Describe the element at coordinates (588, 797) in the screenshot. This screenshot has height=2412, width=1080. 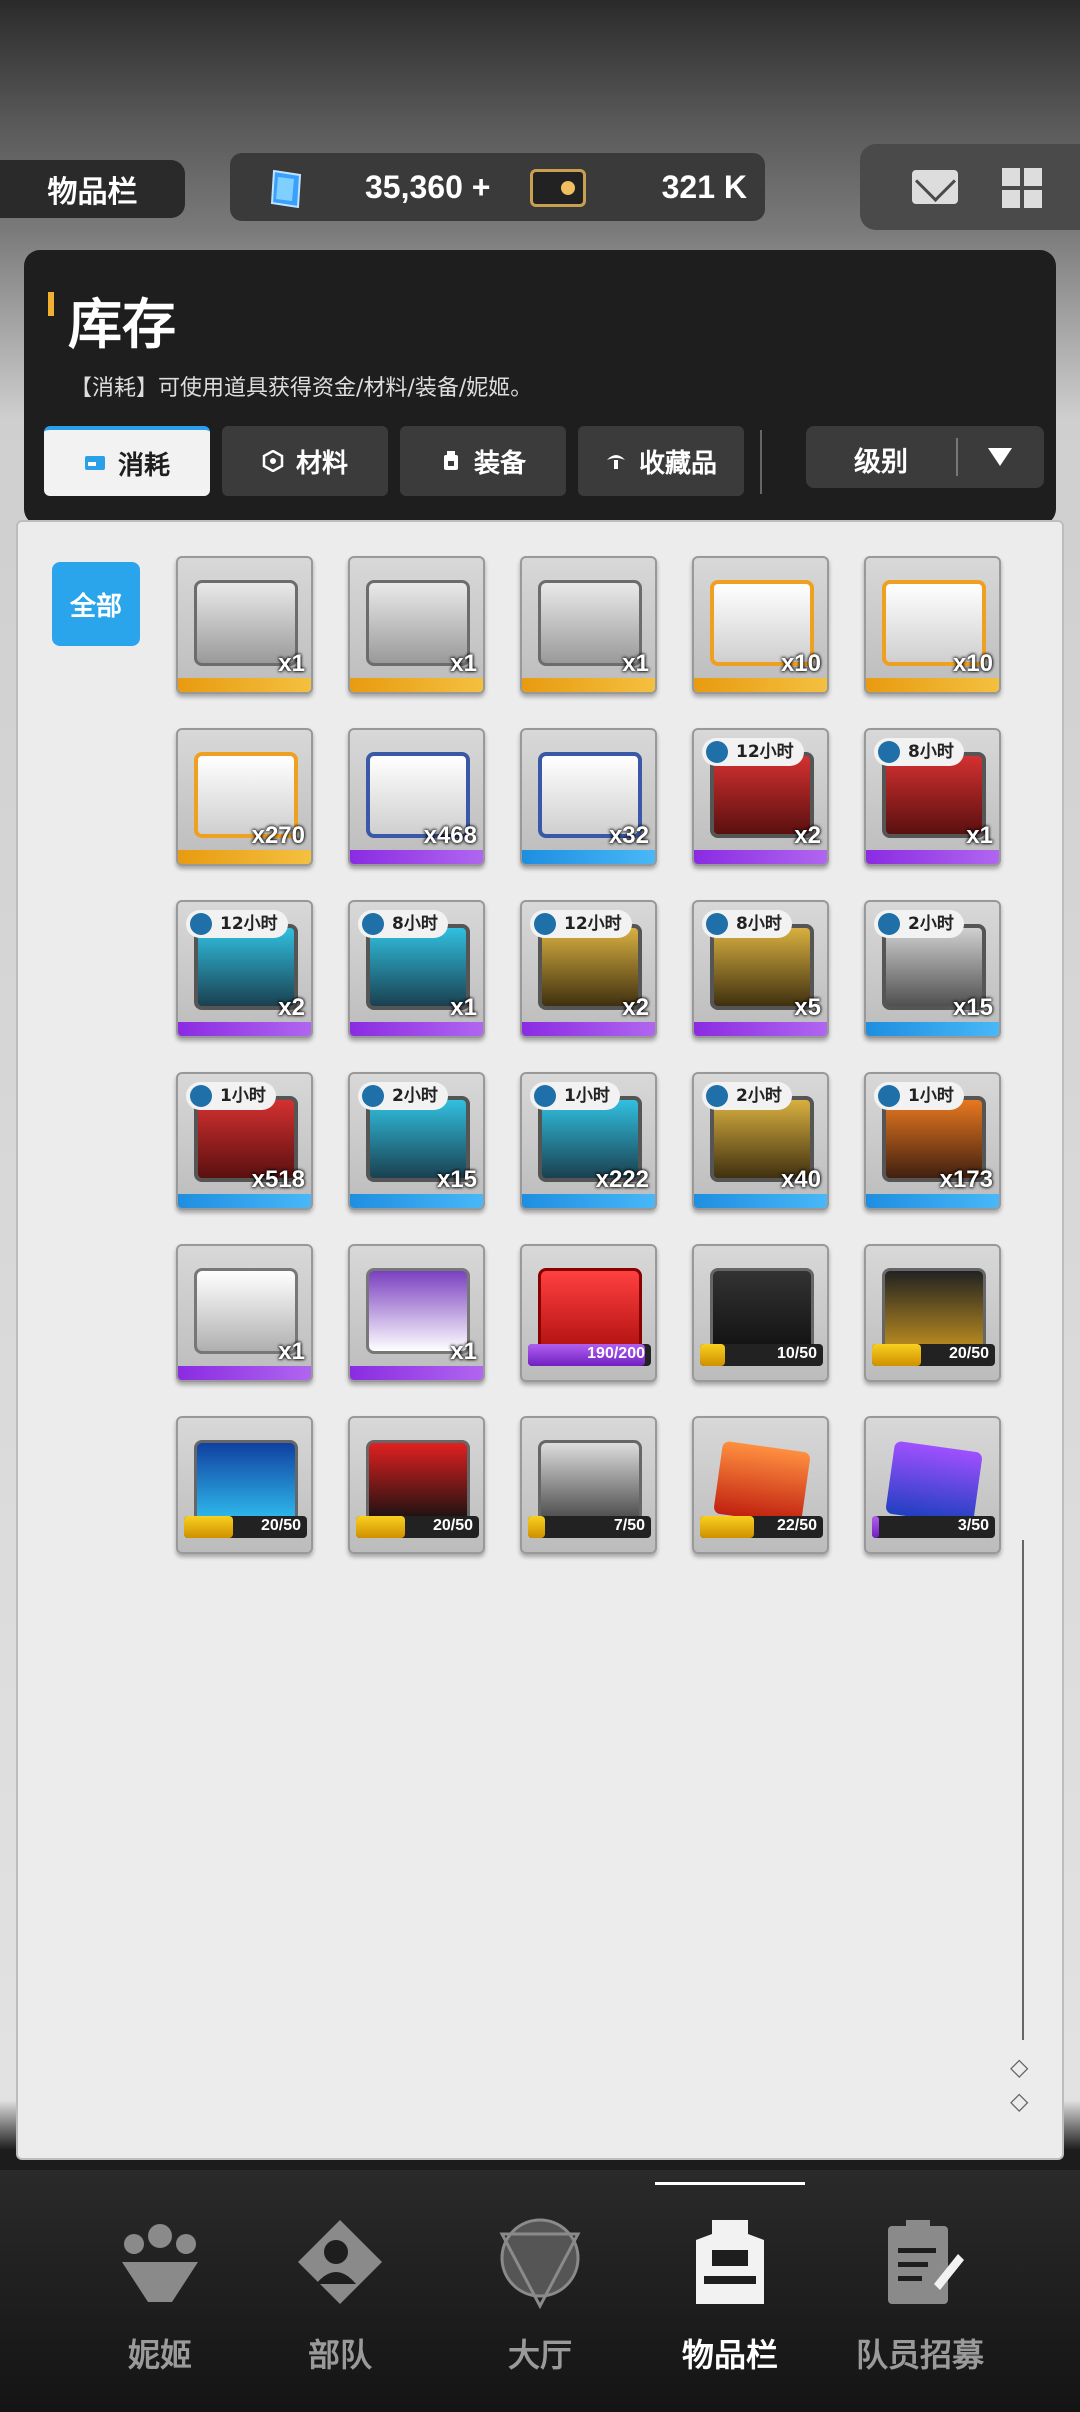
I see `inventory-item: x32` at that location.